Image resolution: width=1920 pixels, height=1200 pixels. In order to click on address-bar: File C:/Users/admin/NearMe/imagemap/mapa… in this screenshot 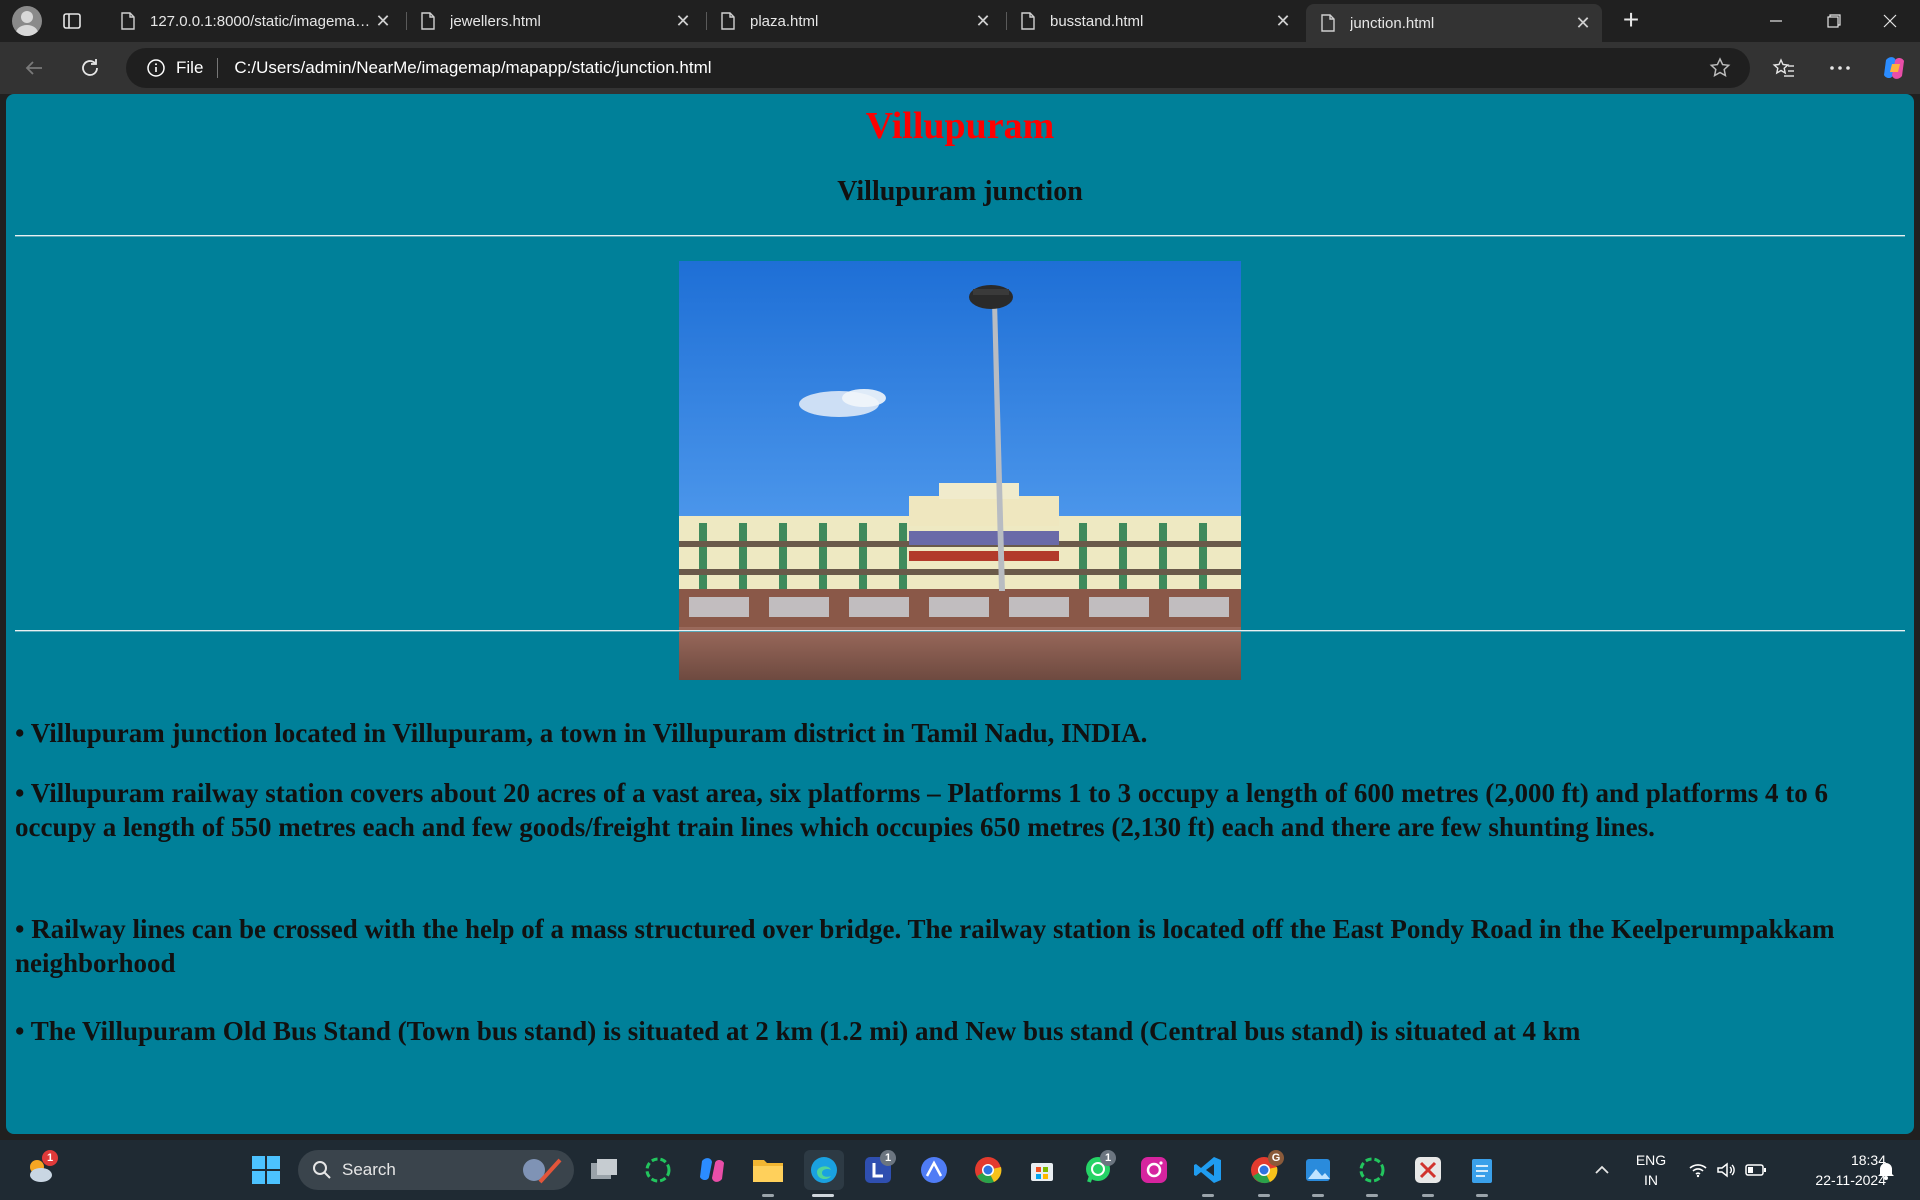, I will do `click(938, 68)`.